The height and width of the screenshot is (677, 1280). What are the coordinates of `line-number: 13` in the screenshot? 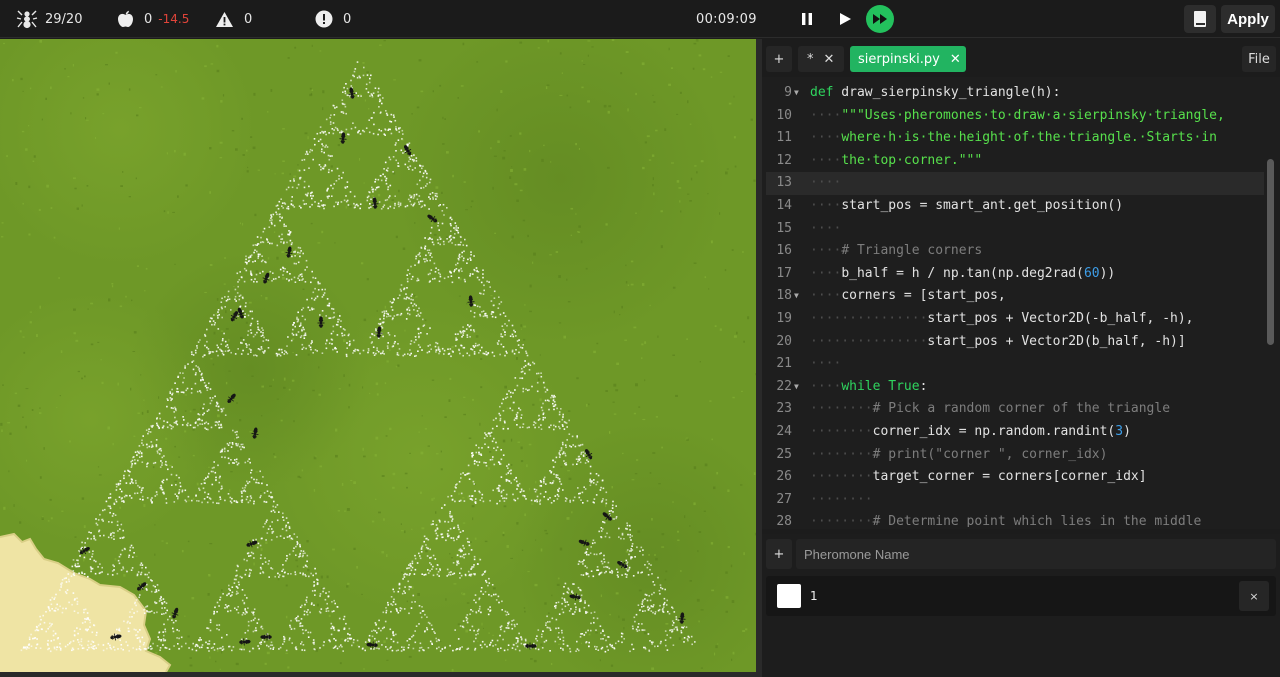 It's located at (784, 183).